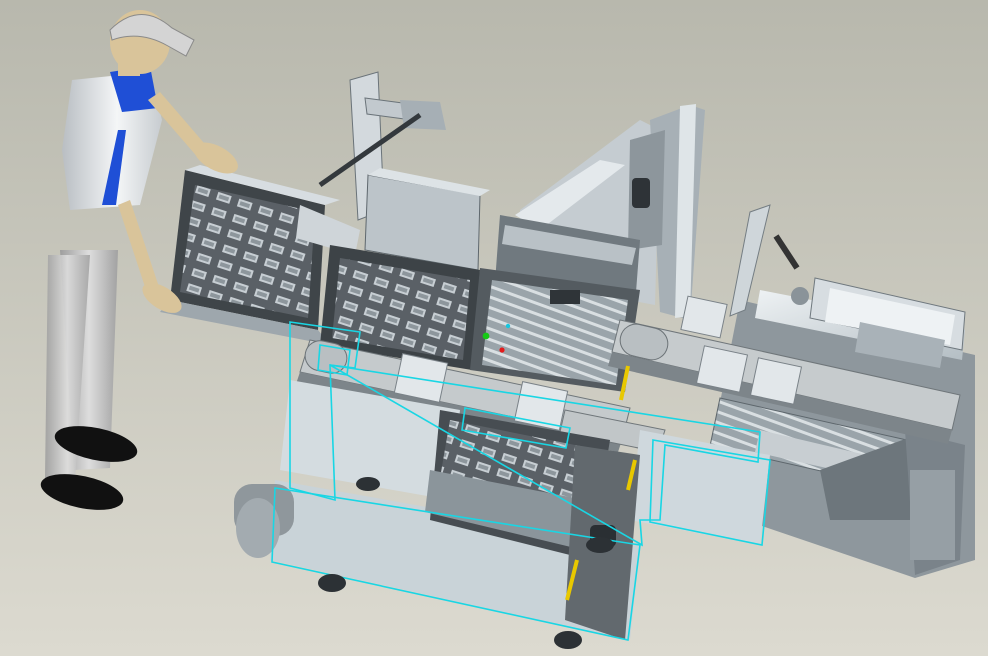 The height and width of the screenshot is (656, 988). What do you see at coordinates (508, 326) in the screenshot?
I see `origin-marker-cyan` at bounding box center [508, 326].